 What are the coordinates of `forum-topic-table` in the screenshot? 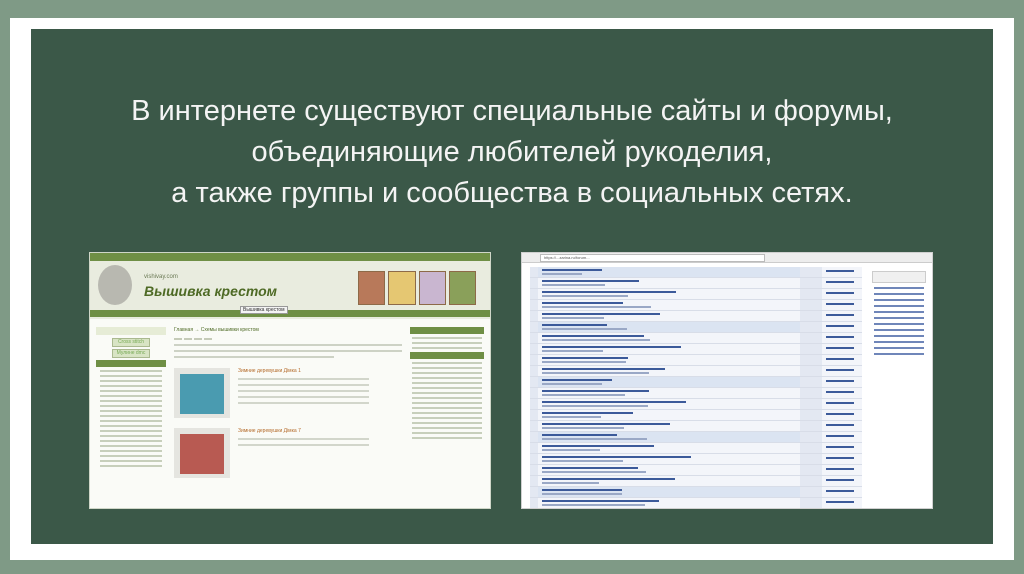 It's located at (696, 387).